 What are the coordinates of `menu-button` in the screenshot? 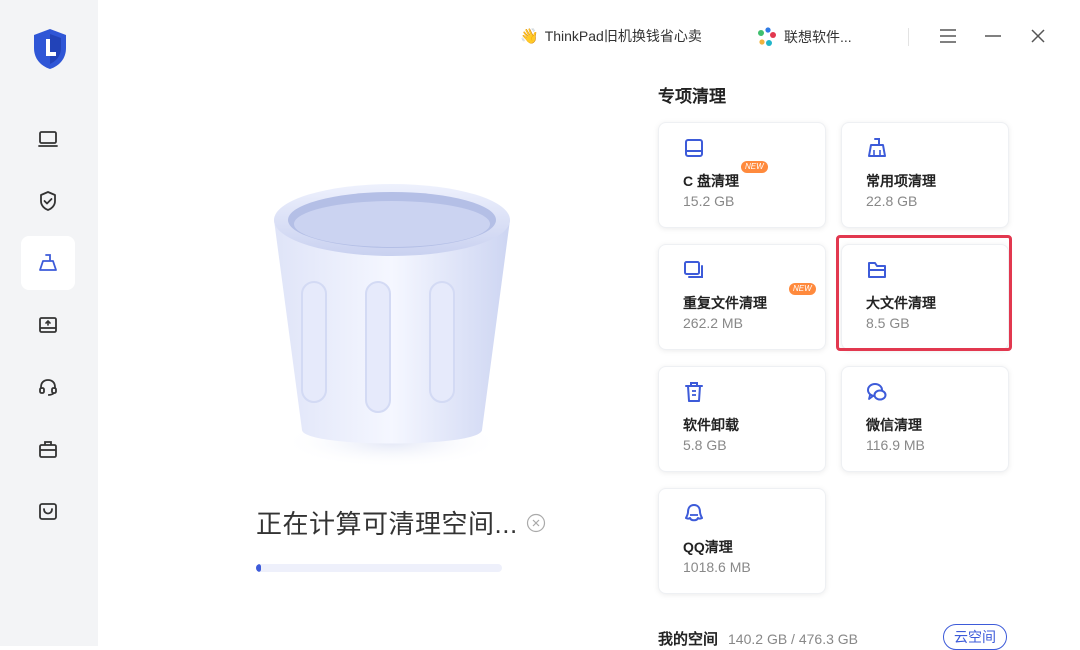 It's located at (948, 36).